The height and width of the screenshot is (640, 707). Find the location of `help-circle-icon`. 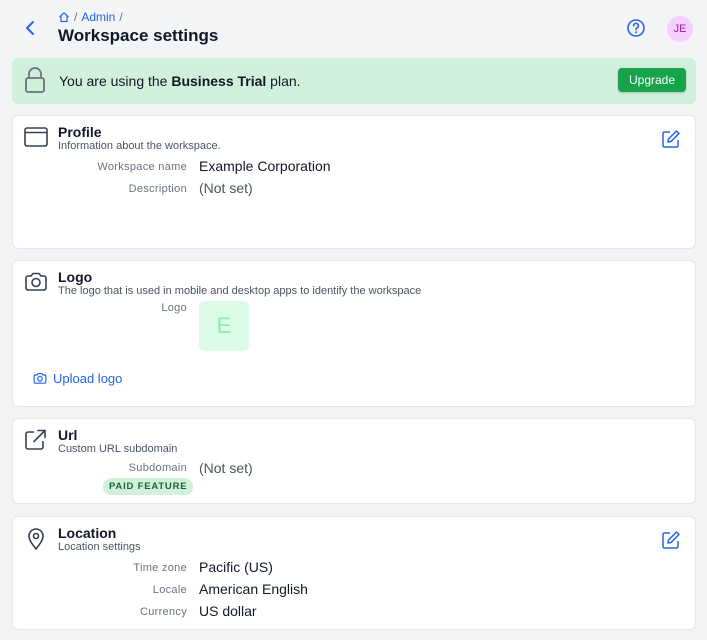

help-circle-icon is located at coordinates (636, 28).